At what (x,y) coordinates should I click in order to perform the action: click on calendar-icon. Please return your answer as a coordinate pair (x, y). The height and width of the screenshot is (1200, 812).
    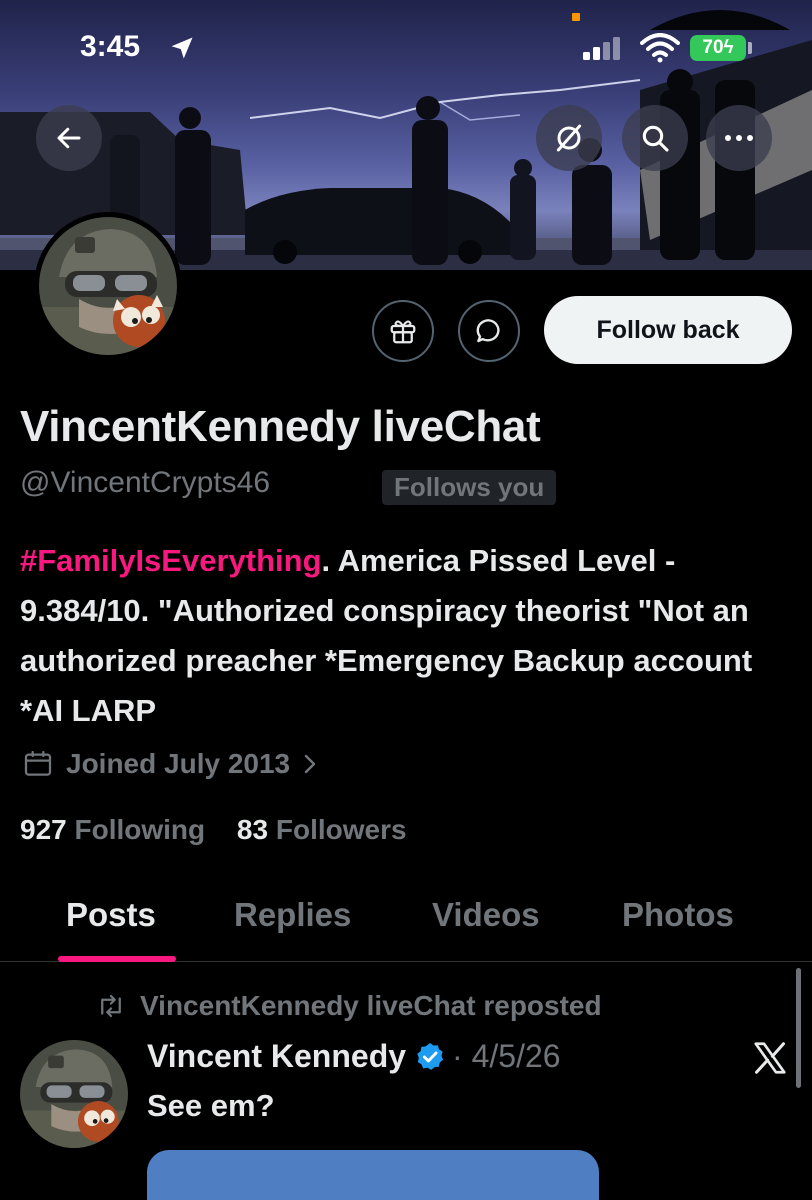
    Looking at the image, I should click on (38, 763).